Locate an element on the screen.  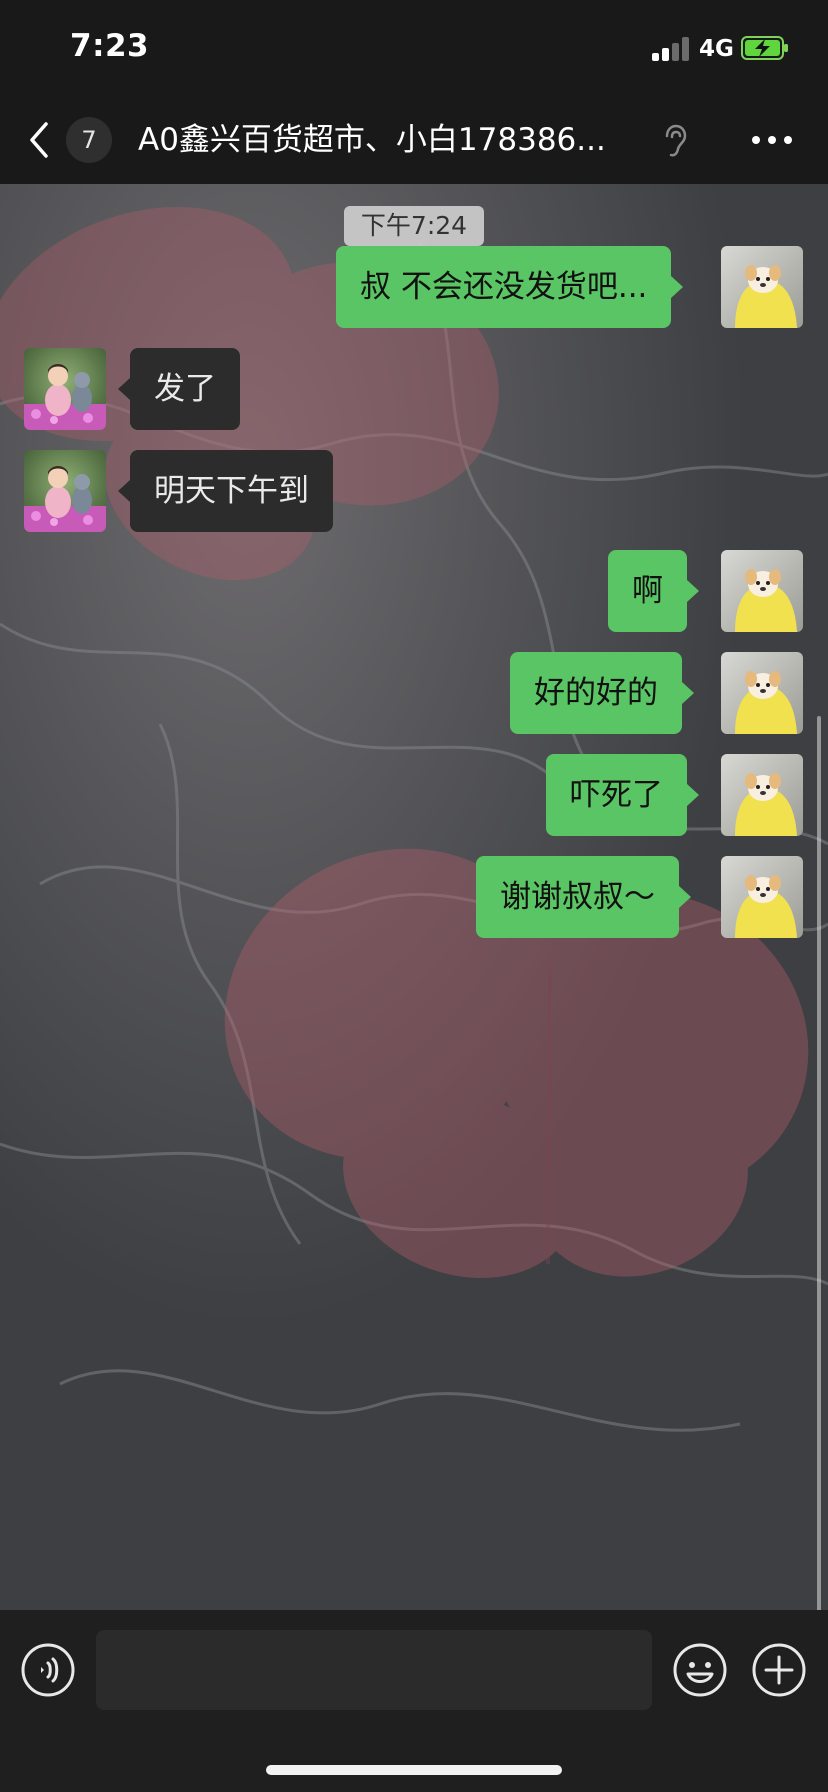
home-indicator is located at coordinates (414, 1770).